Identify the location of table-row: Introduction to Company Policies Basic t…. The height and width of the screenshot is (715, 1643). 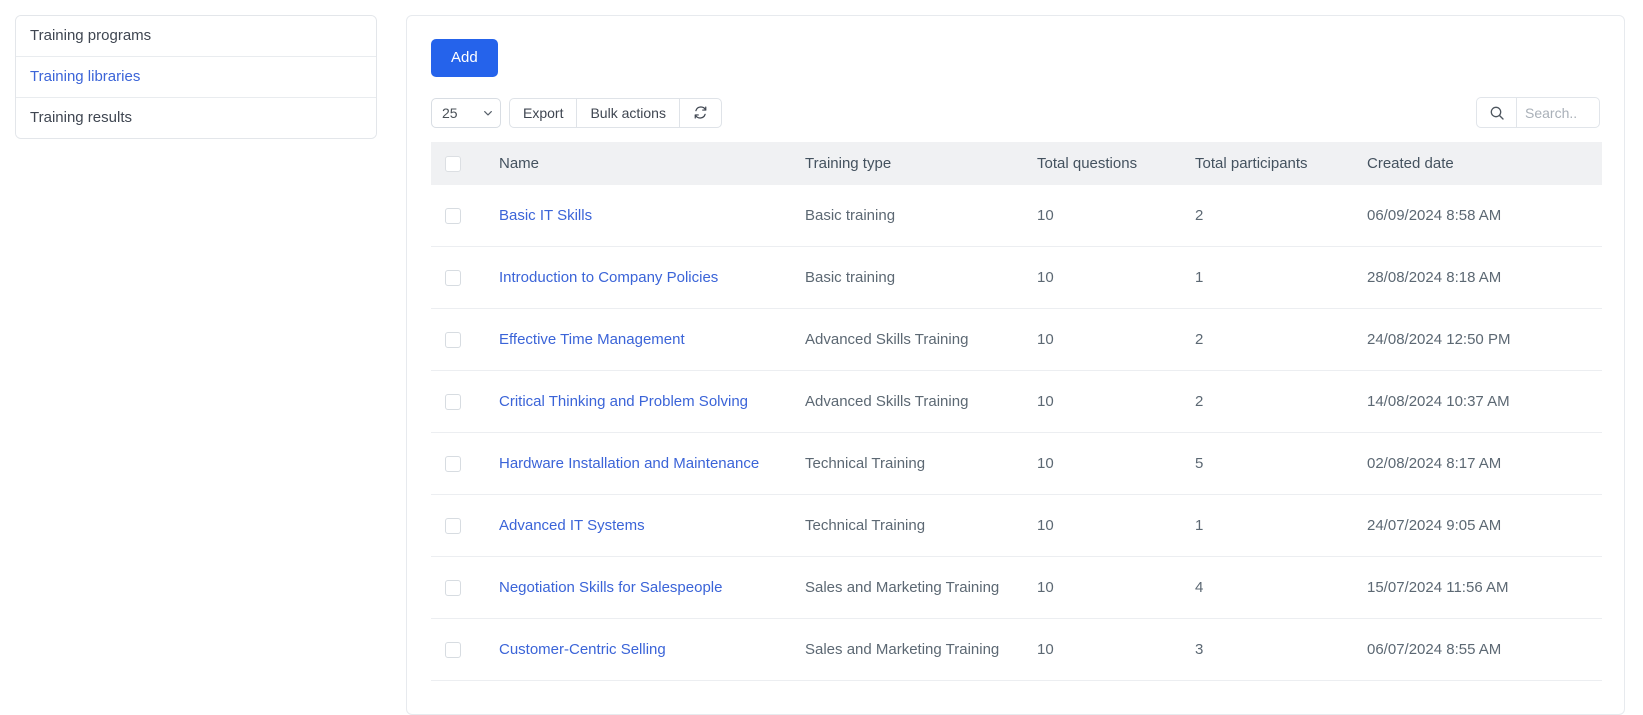
(1016, 278).